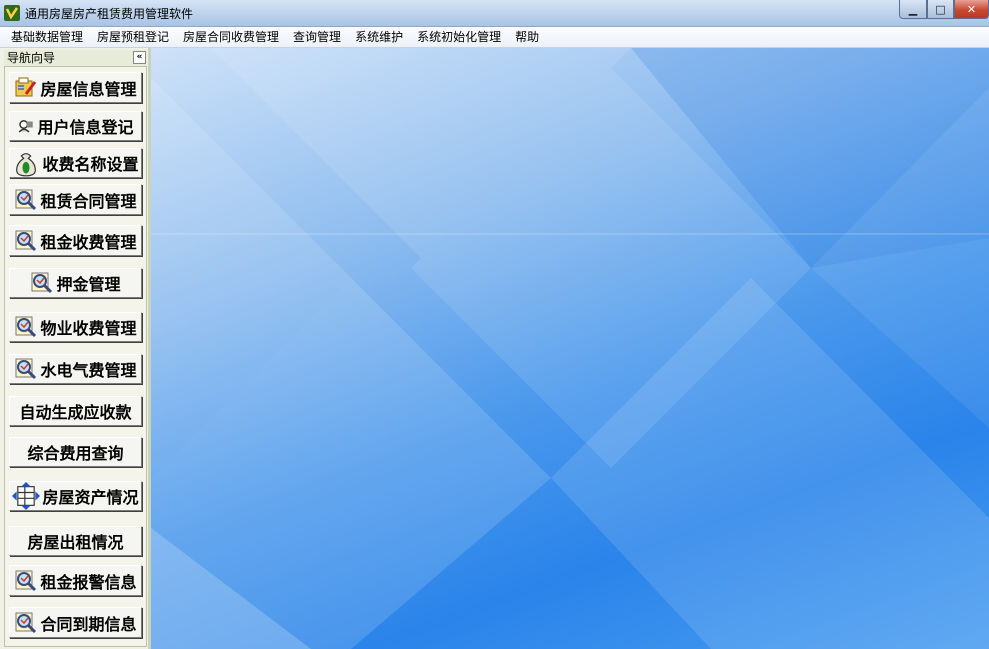  Describe the element at coordinates (139, 57) in the screenshot. I see `collapse-icon: «` at that location.